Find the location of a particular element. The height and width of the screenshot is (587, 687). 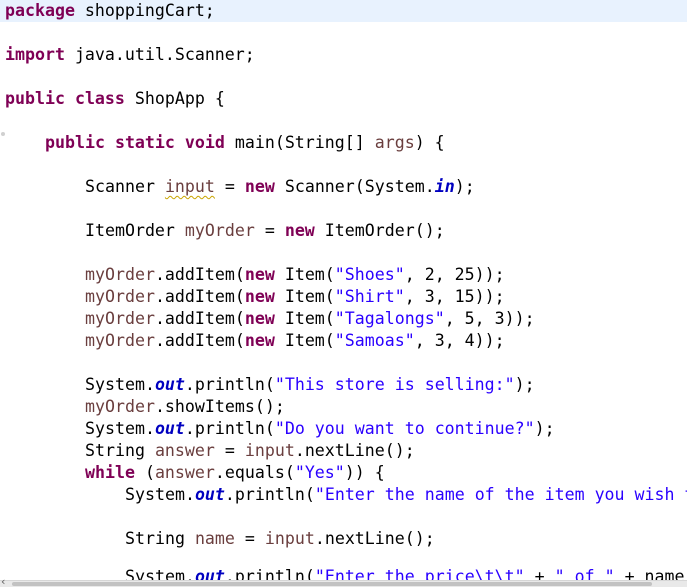

variable-input-warning: input is located at coordinates (190, 186).